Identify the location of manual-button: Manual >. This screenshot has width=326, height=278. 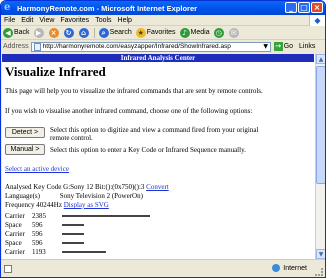
(25, 149).